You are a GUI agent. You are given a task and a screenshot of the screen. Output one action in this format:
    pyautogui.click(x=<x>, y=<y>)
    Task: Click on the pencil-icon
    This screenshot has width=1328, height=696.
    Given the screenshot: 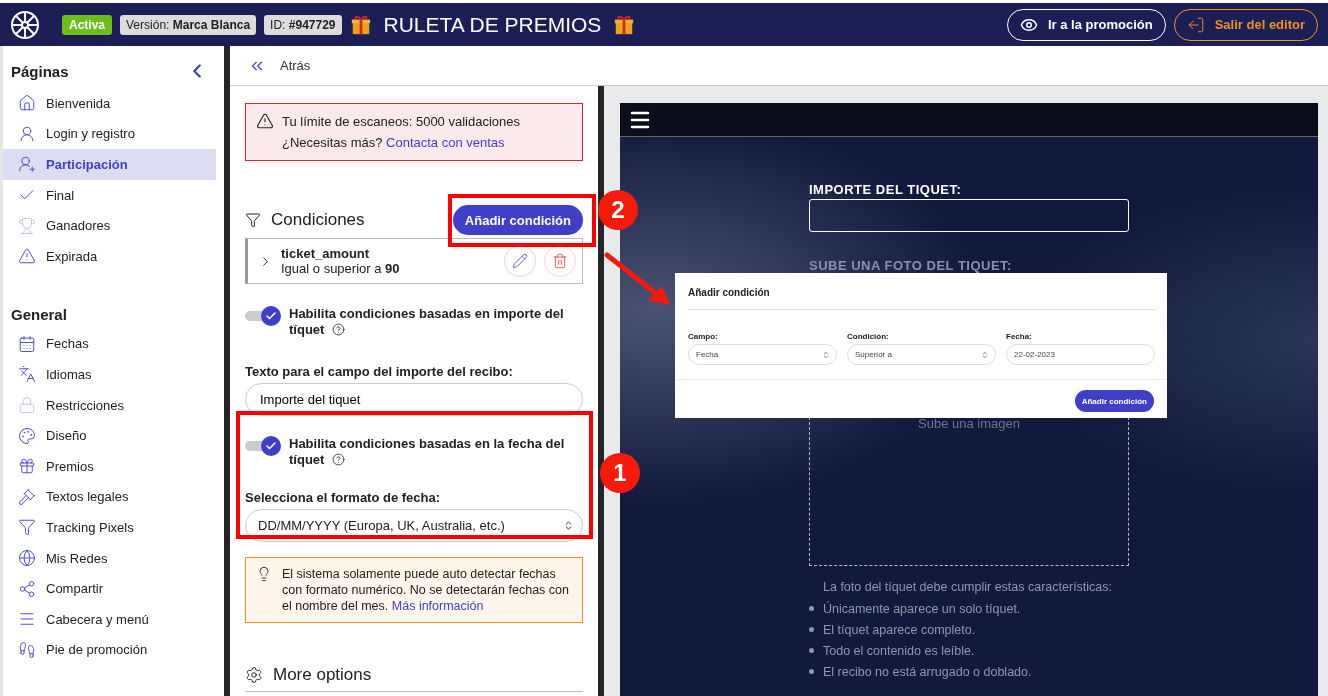 What is the action you would take?
    pyautogui.click(x=520, y=261)
    